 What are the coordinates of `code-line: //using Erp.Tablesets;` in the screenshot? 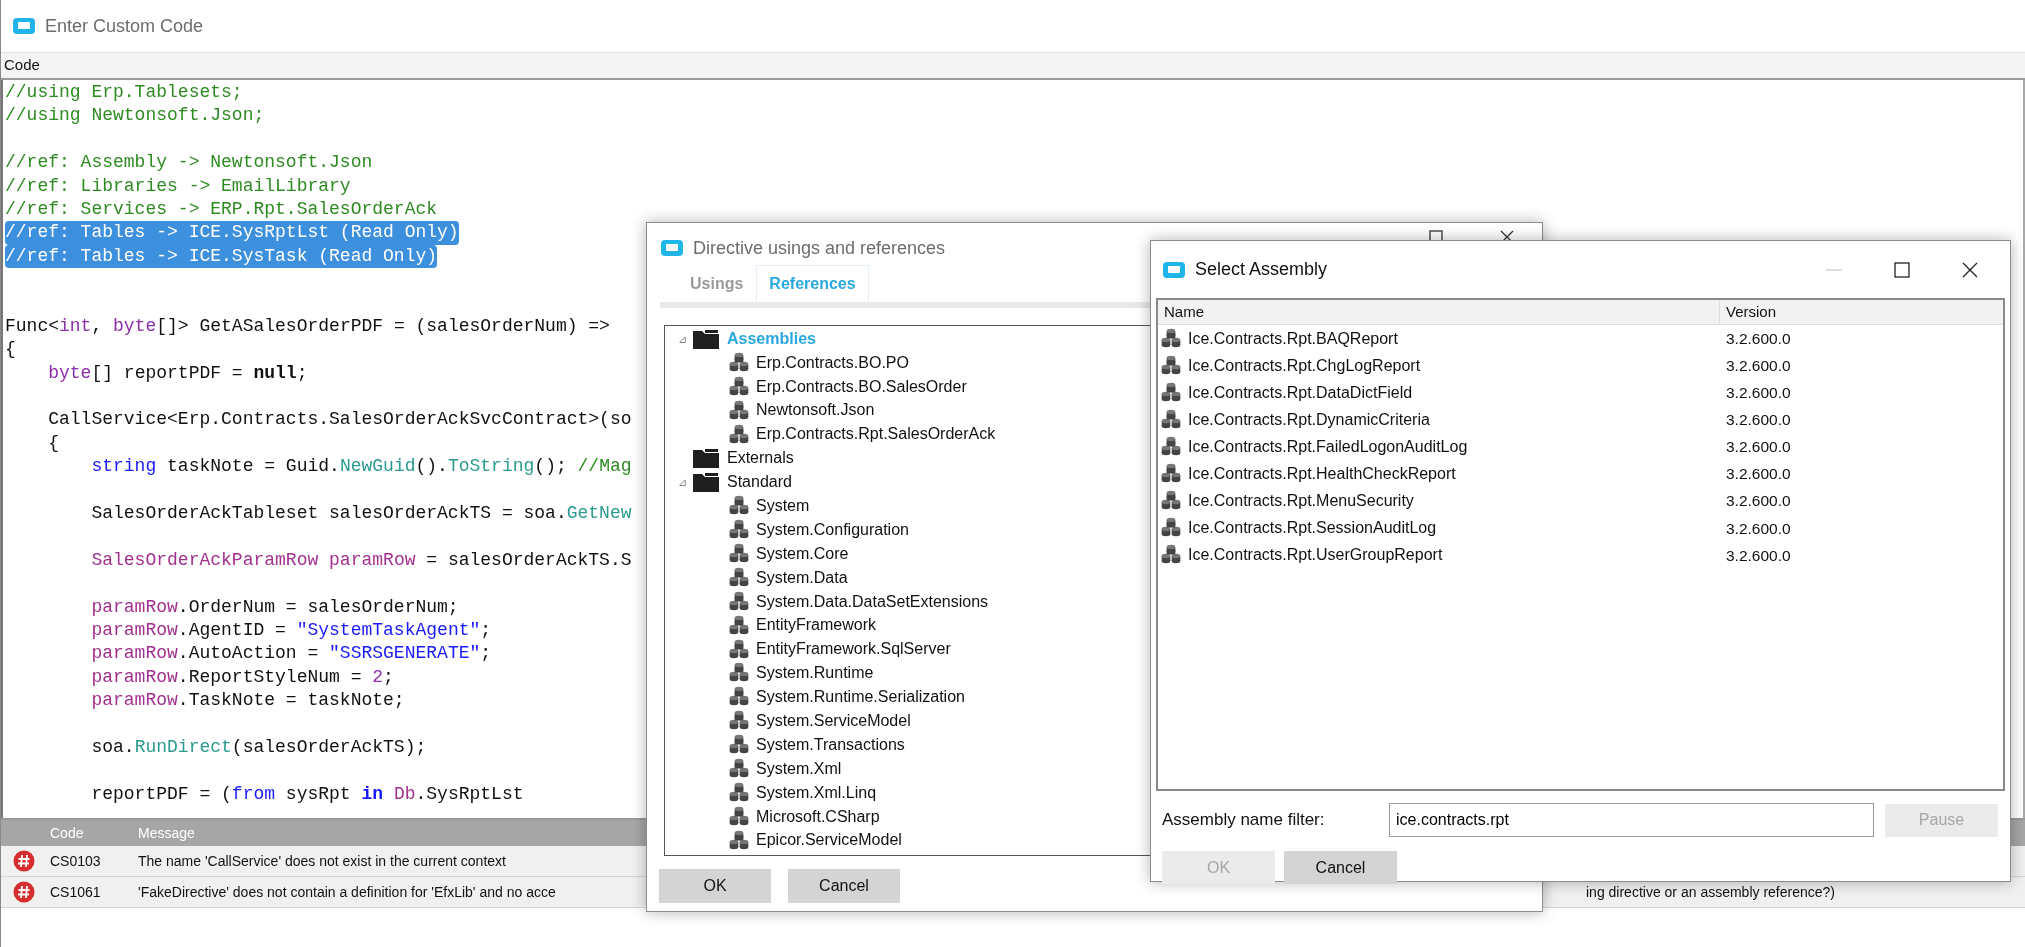 It's located at (124, 92).